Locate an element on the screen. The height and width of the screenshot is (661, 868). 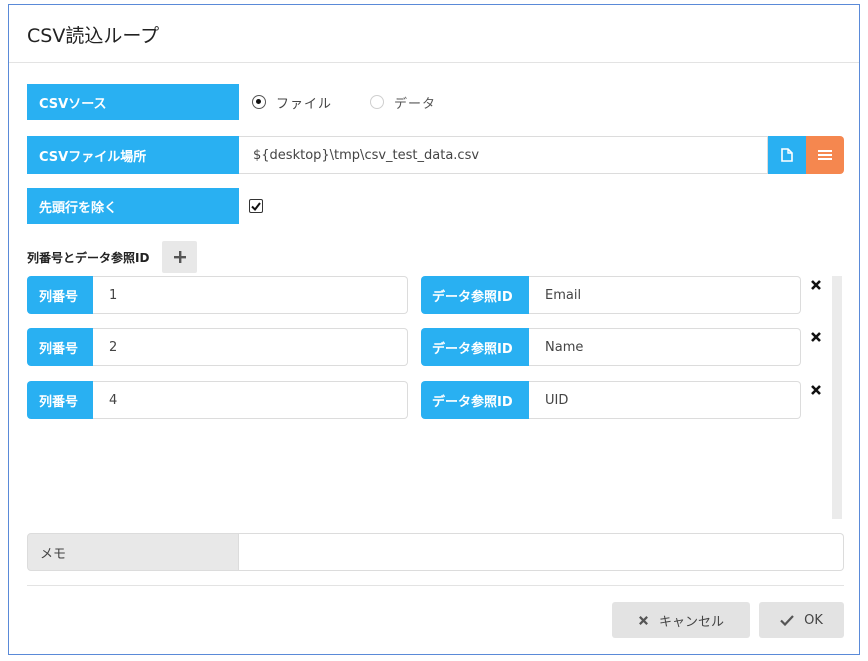
select-list-button is located at coordinates (825, 155).